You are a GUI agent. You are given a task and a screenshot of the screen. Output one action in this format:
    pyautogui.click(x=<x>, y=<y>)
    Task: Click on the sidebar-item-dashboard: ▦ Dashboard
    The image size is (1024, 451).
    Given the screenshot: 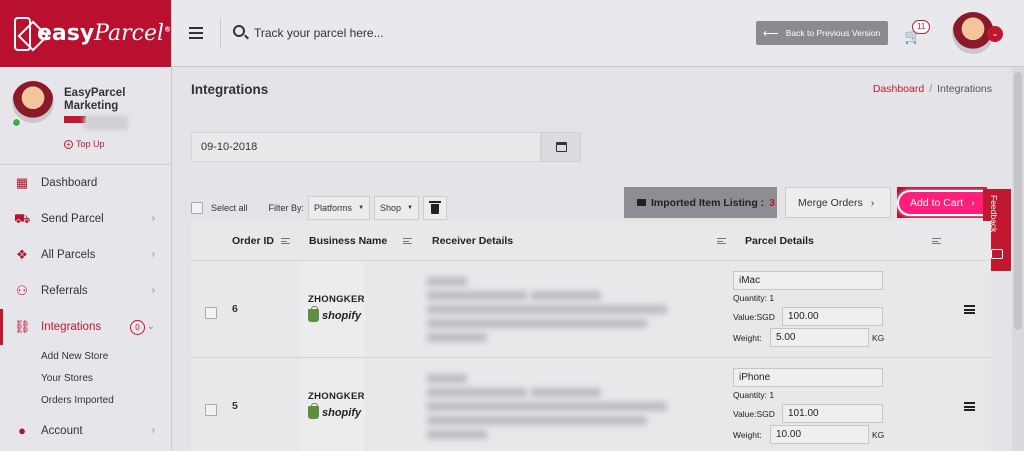 What is the action you would take?
    pyautogui.click(x=85, y=183)
    